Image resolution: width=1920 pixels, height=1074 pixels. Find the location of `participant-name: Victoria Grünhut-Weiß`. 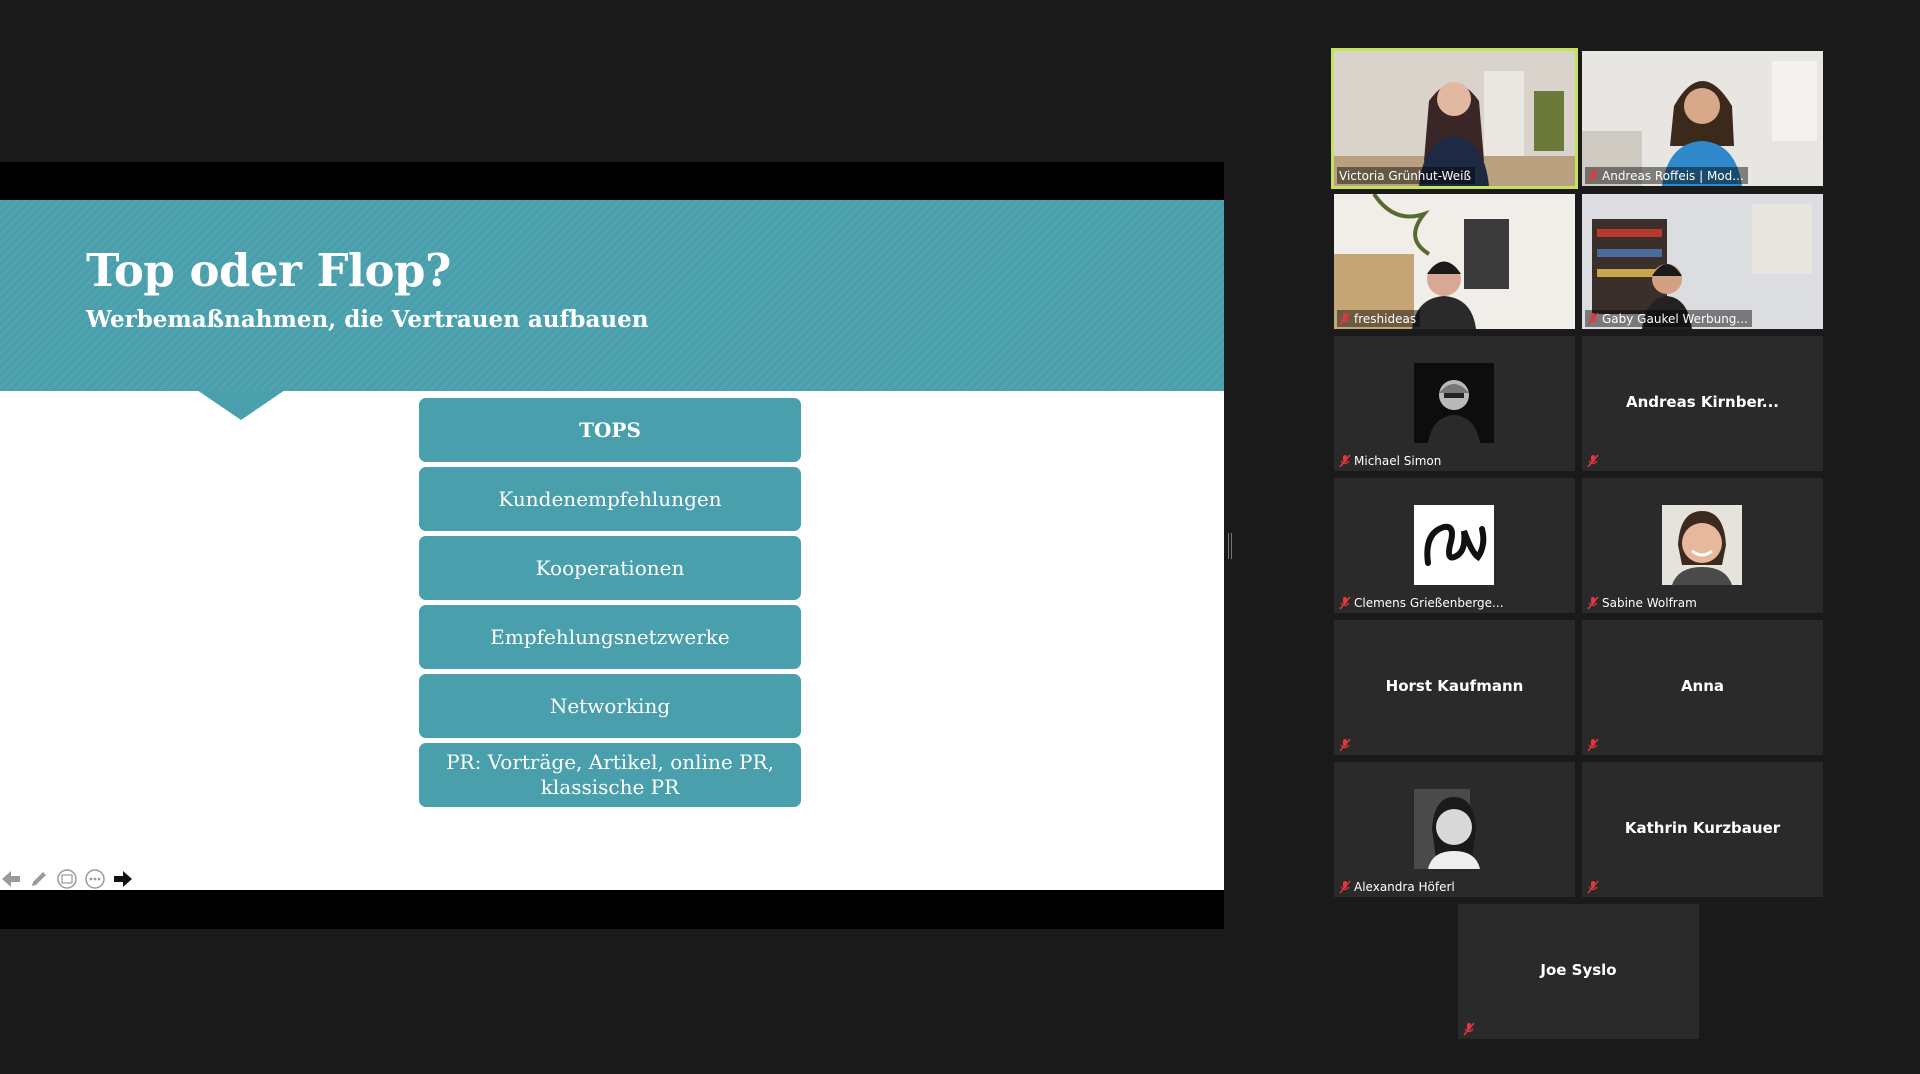

participant-name: Victoria Grünhut-Weiß is located at coordinates (1406, 175).